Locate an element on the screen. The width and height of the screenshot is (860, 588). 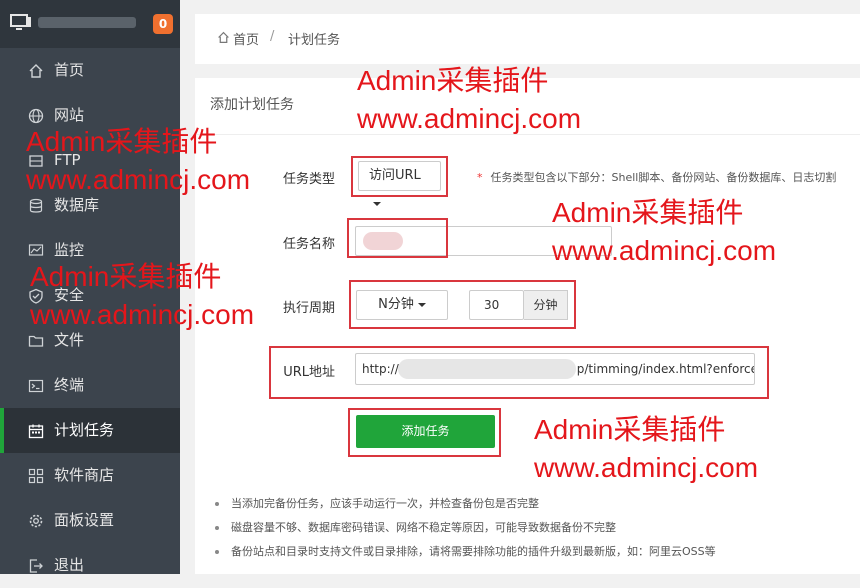
period-addon: 分钟 is located at coordinates (546, 305).